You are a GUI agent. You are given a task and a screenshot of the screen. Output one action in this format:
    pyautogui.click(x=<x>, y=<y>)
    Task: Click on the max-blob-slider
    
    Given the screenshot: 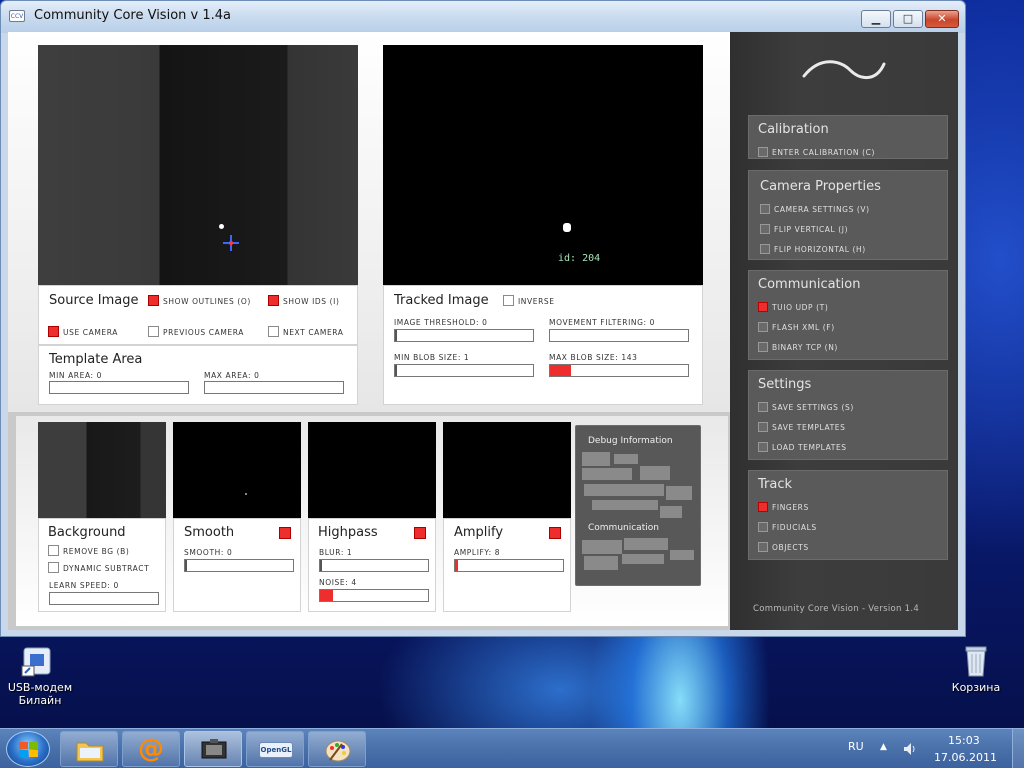 What is the action you would take?
    pyautogui.click(x=619, y=370)
    